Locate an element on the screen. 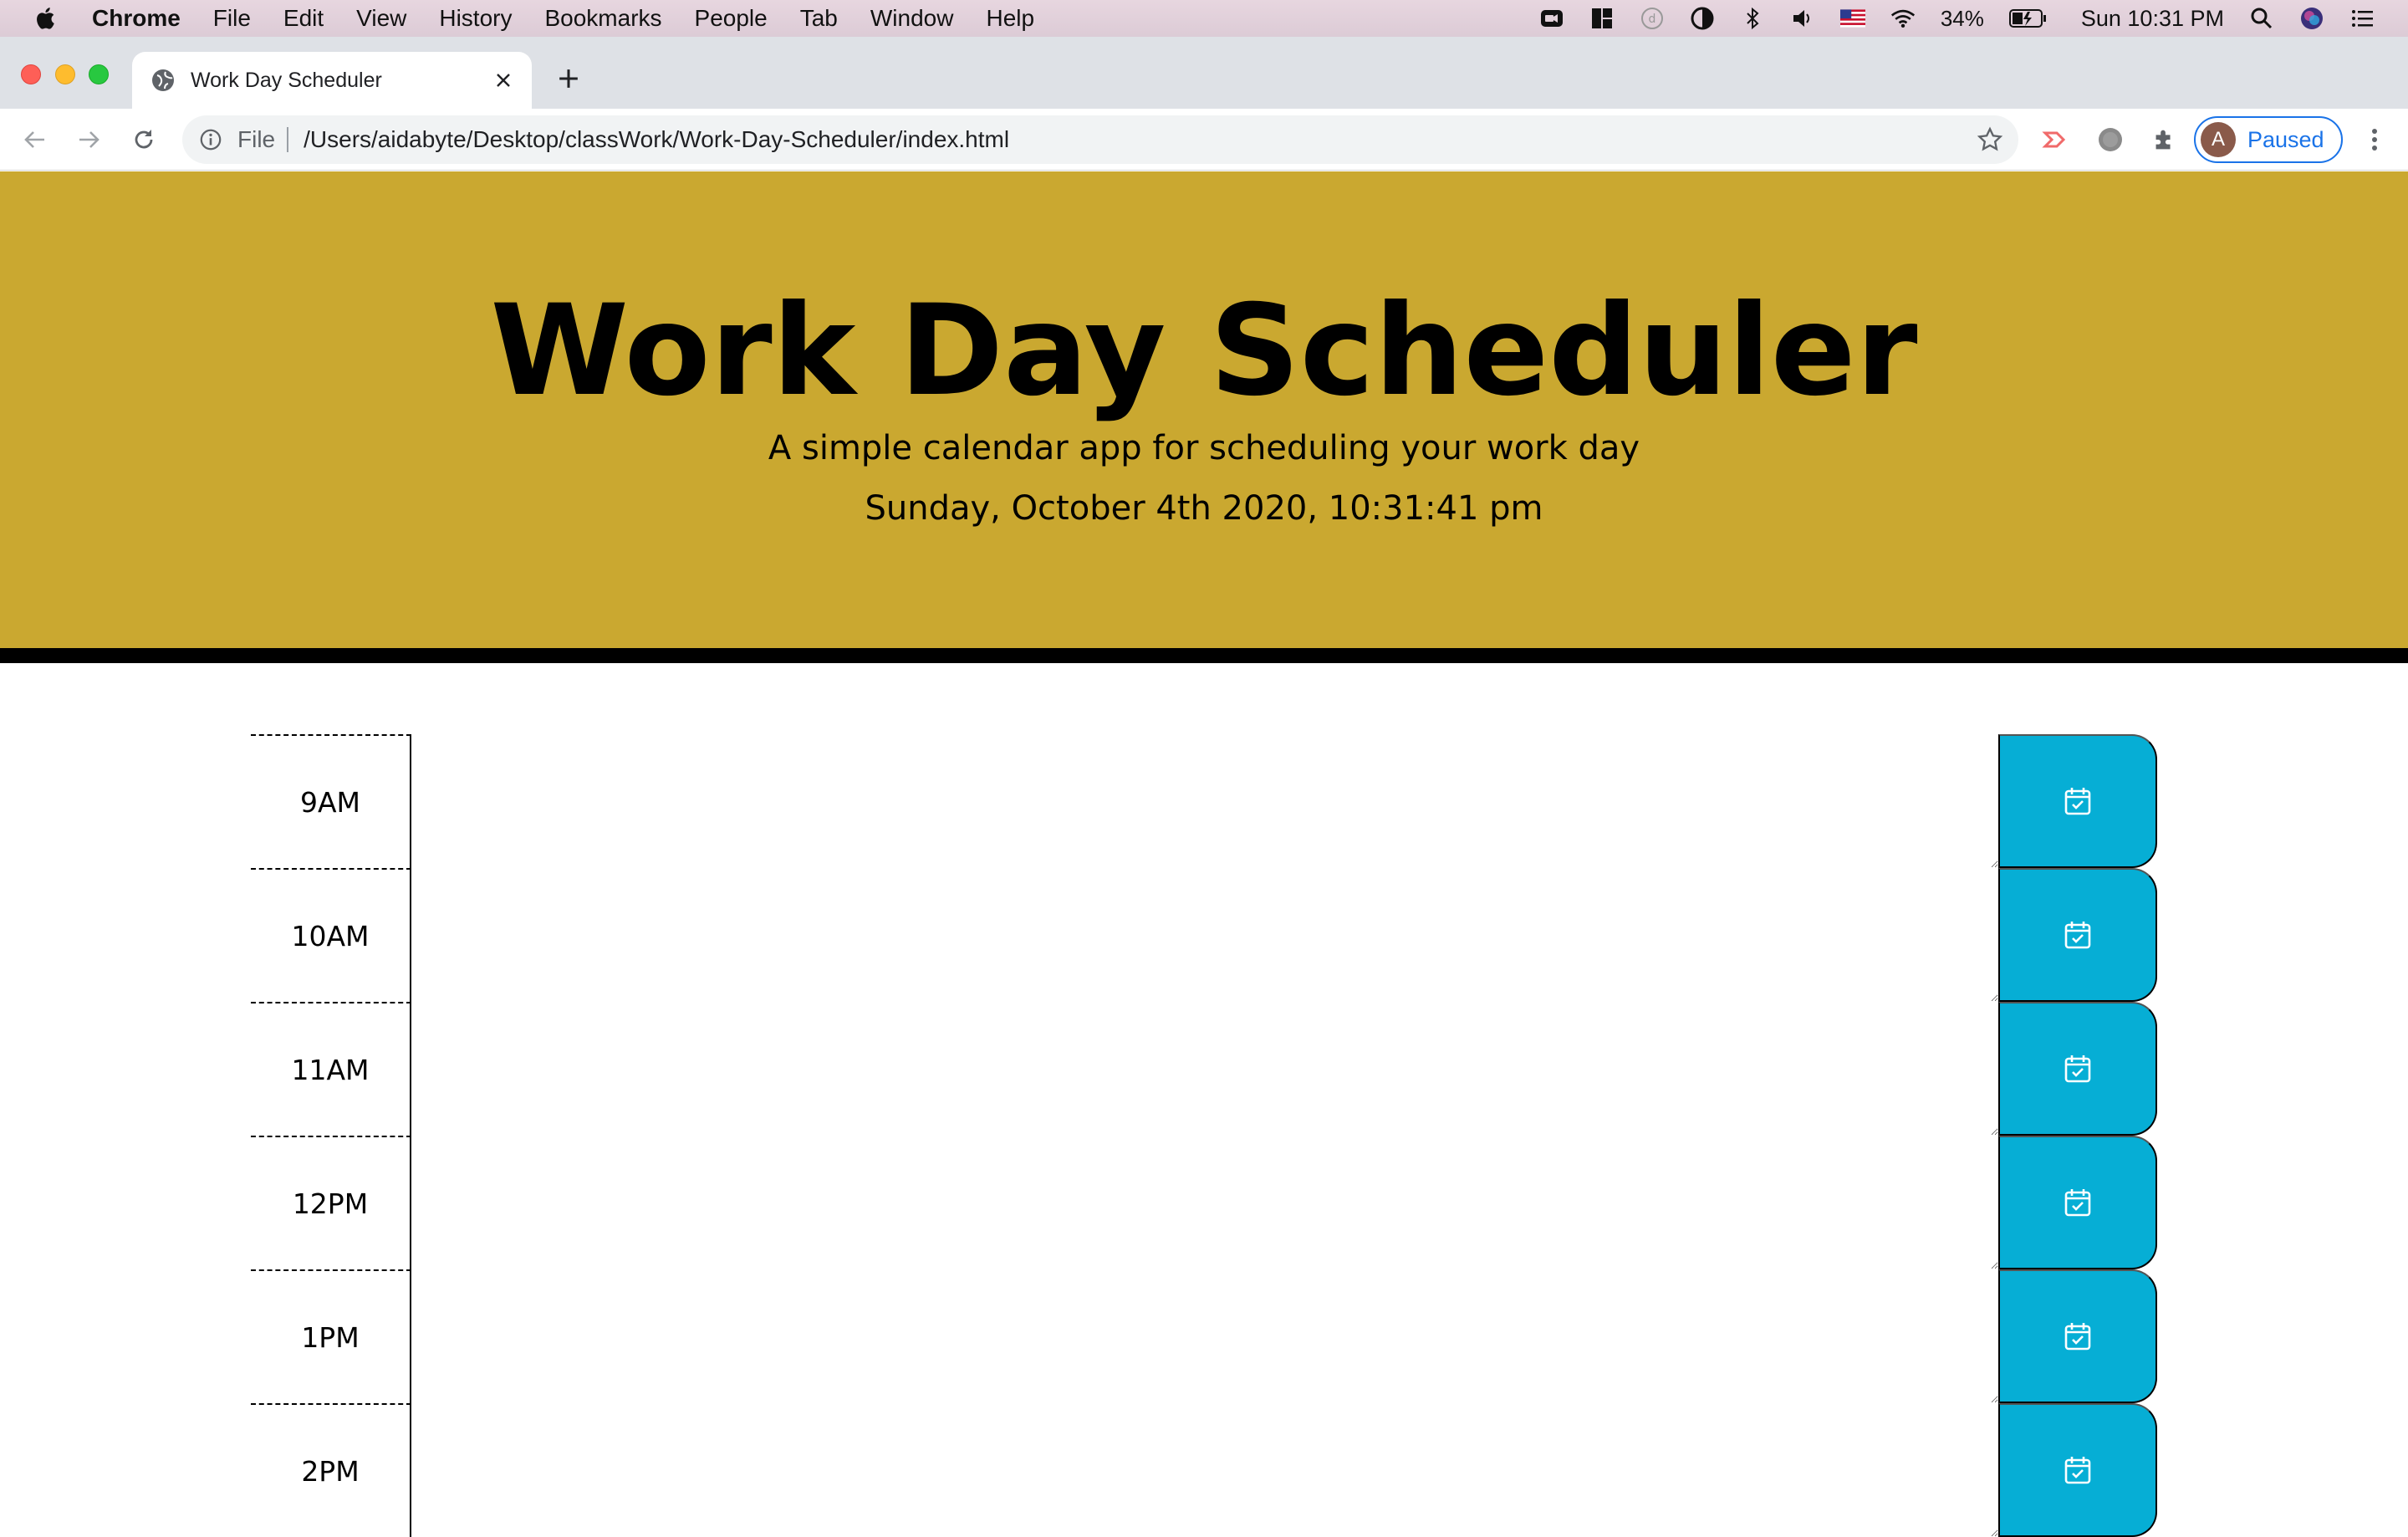 This screenshot has height=1537, width=2408. time-block-row: 11AM is located at coordinates (1204, 1069).